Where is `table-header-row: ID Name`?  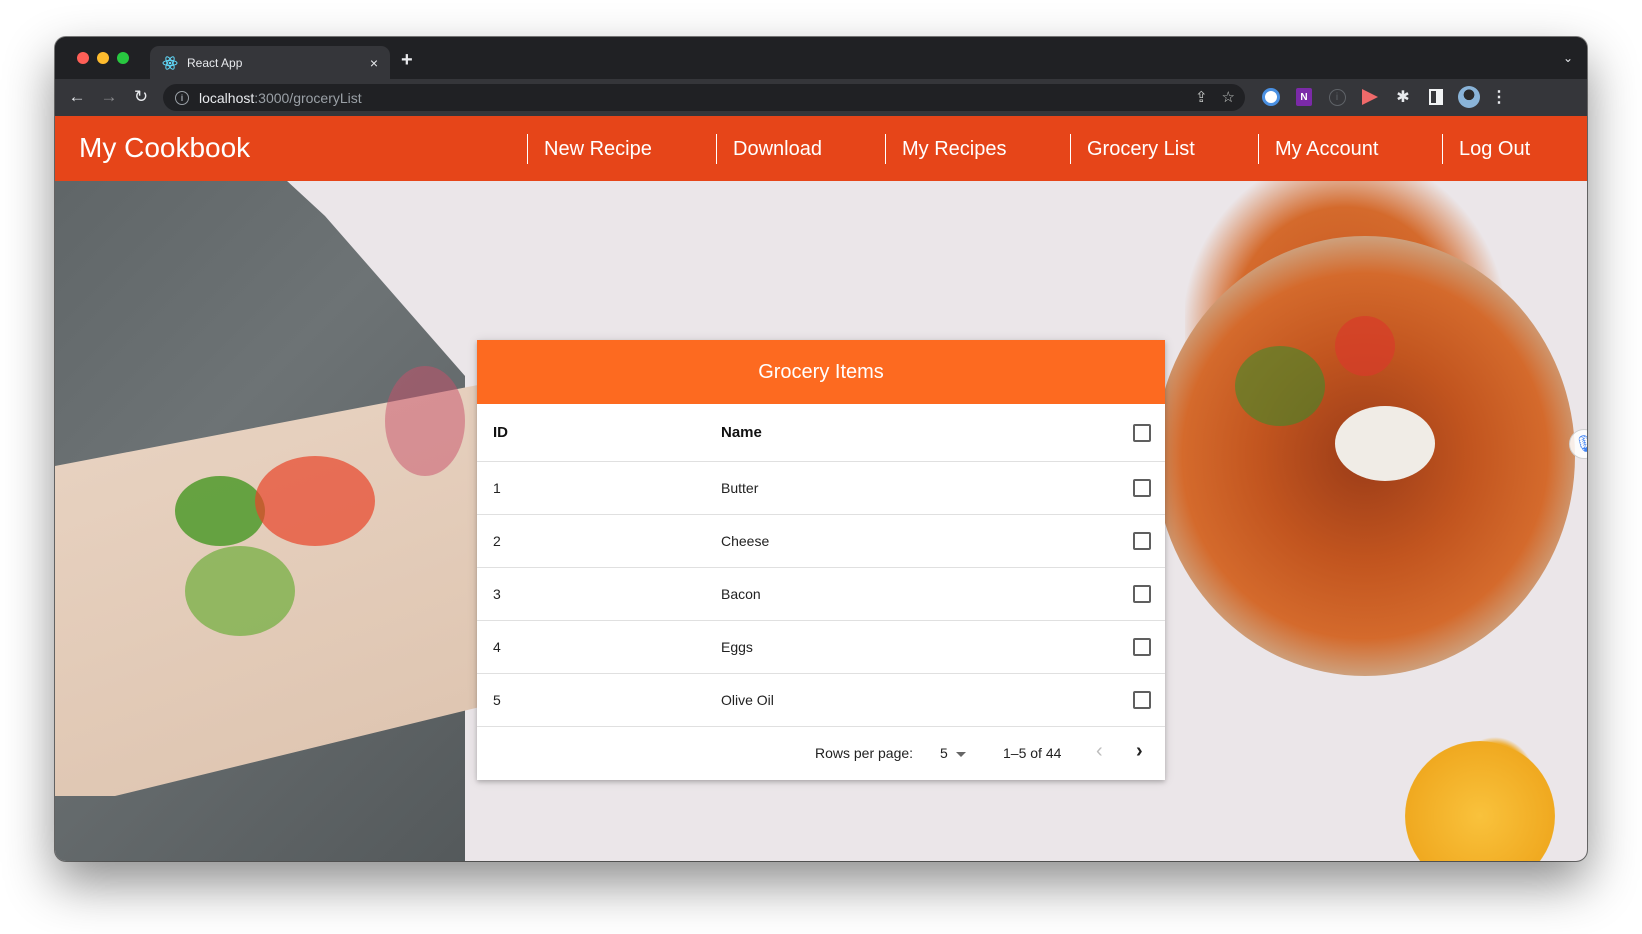 table-header-row: ID Name is located at coordinates (821, 433).